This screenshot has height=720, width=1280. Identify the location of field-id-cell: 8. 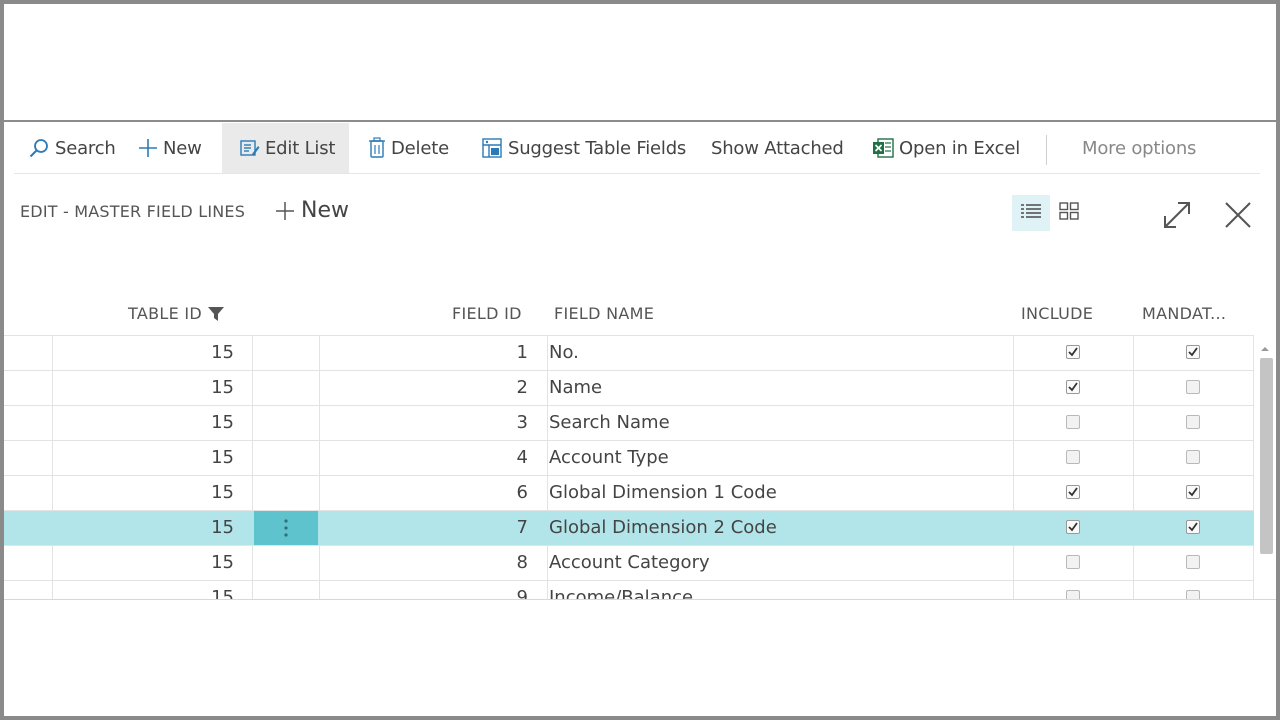
(434, 563).